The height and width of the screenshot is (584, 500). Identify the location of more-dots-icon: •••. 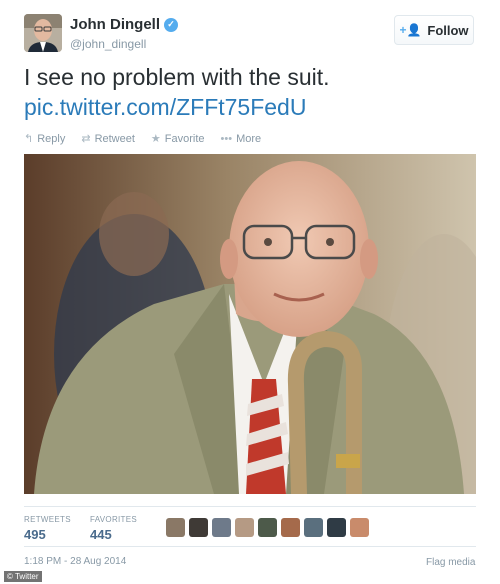
(226, 138).